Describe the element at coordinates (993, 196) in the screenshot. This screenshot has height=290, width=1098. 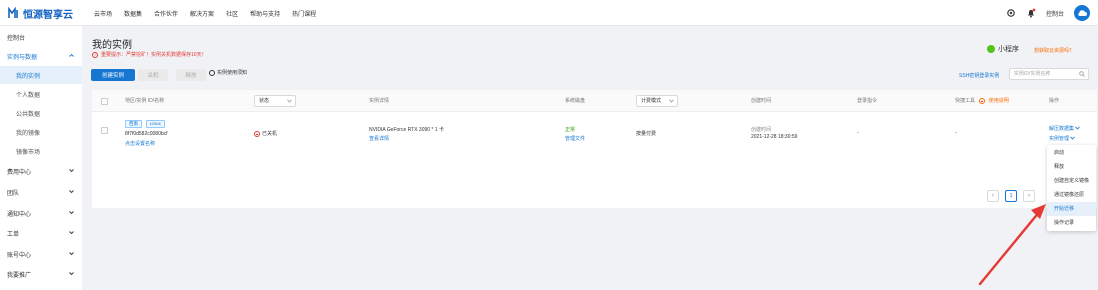
I see `prev-page-button: <` at that location.